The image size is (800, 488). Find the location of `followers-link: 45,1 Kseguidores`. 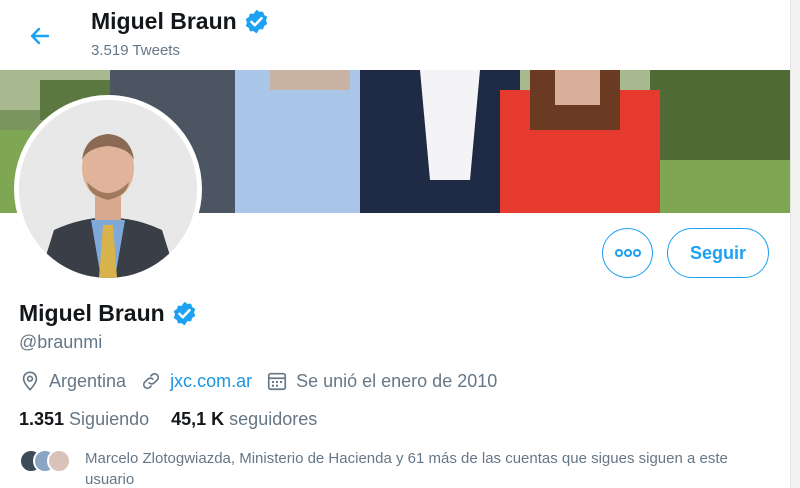

followers-link: 45,1 Kseguidores is located at coordinates (244, 419).